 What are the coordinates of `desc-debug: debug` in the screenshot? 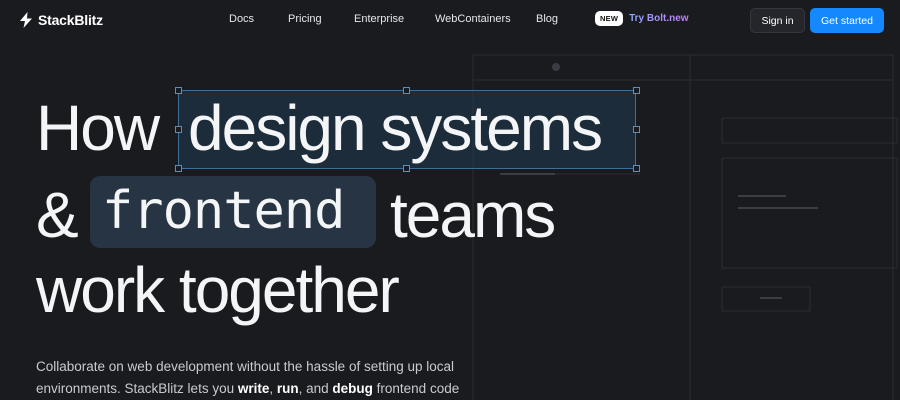 It's located at (352, 388).